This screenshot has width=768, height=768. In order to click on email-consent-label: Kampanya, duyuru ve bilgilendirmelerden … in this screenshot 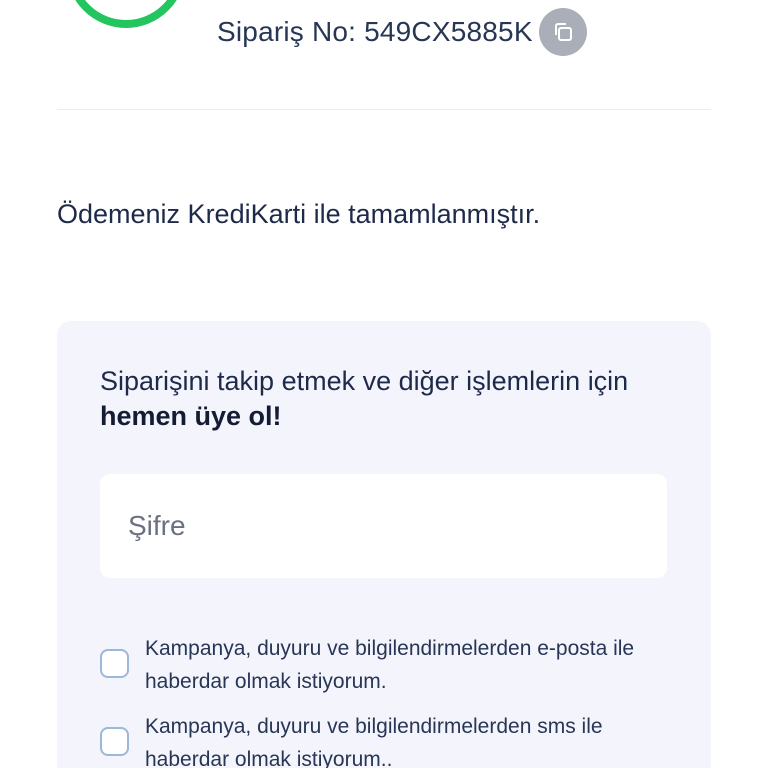, I will do `click(390, 665)`.